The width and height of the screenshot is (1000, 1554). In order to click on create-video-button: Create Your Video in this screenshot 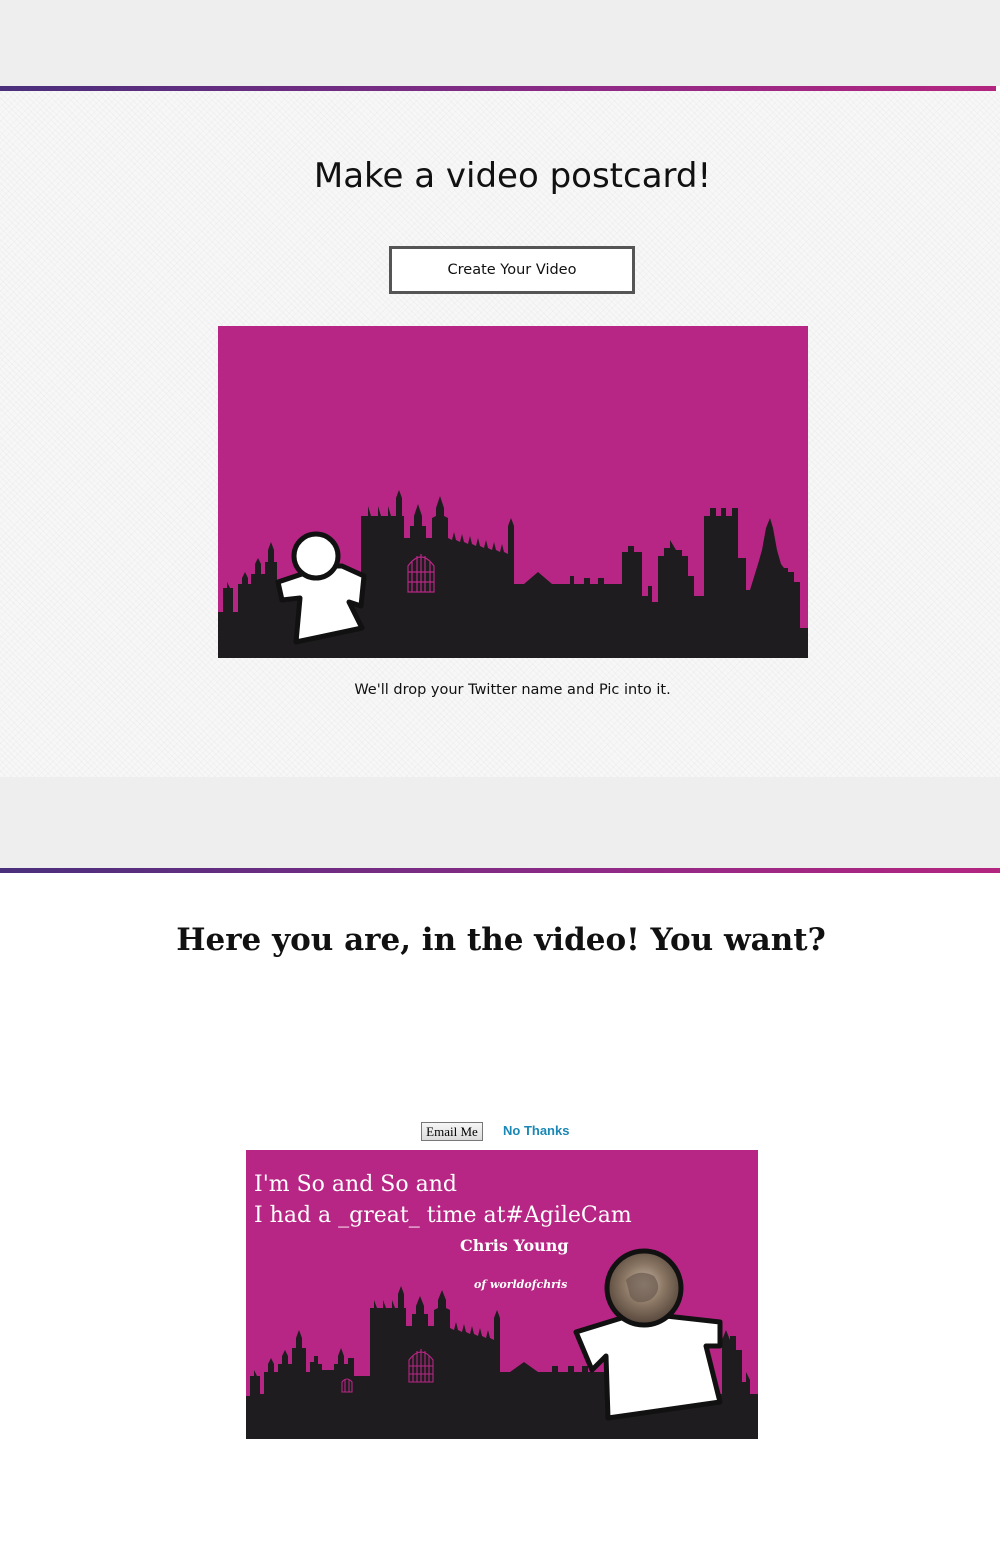, I will do `click(512, 270)`.